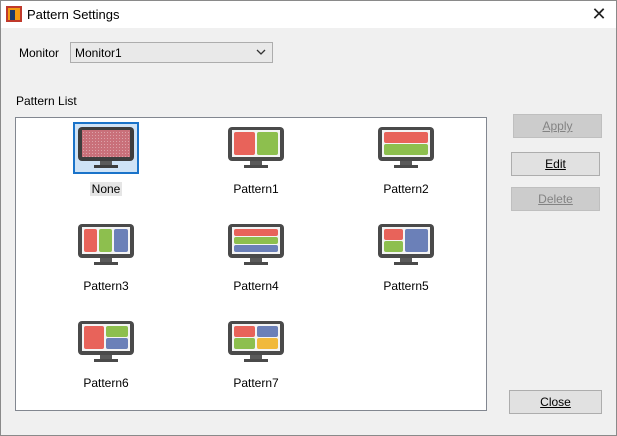 The height and width of the screenshot is (436, 617). What do you see at coordinates (256, 286) in the screenshot?
I see `pattern-label: Pattern4` at bounding box center [256, 286].